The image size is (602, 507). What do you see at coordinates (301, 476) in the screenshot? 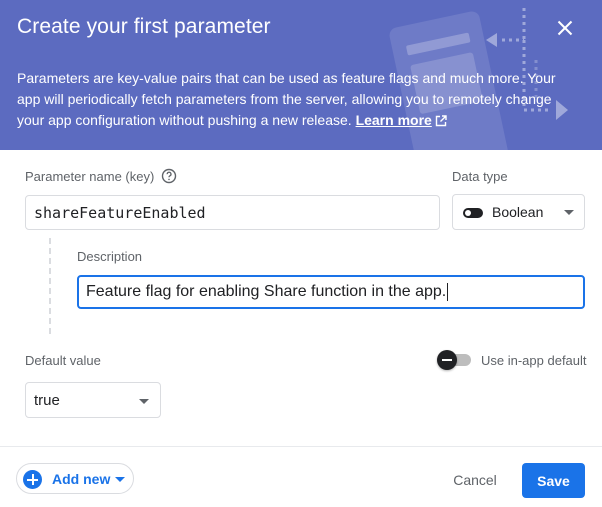
I see `dialog-footer: Add new Cancel Save` at bounding box center [301, 476].